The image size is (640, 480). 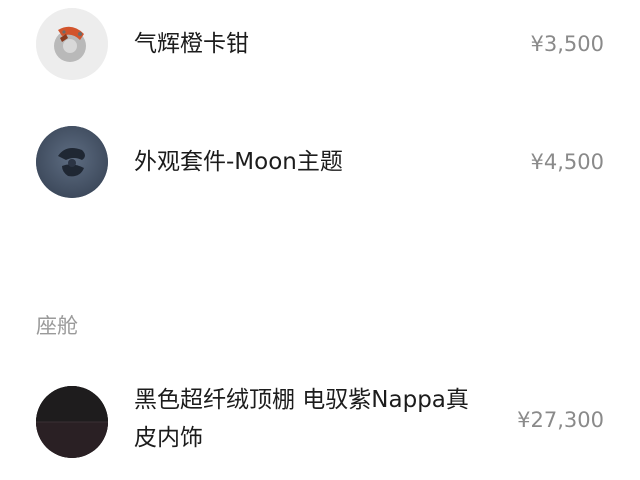 I want to click on item-name: 外观套件-Moon主题, so click(x=238, y=162).